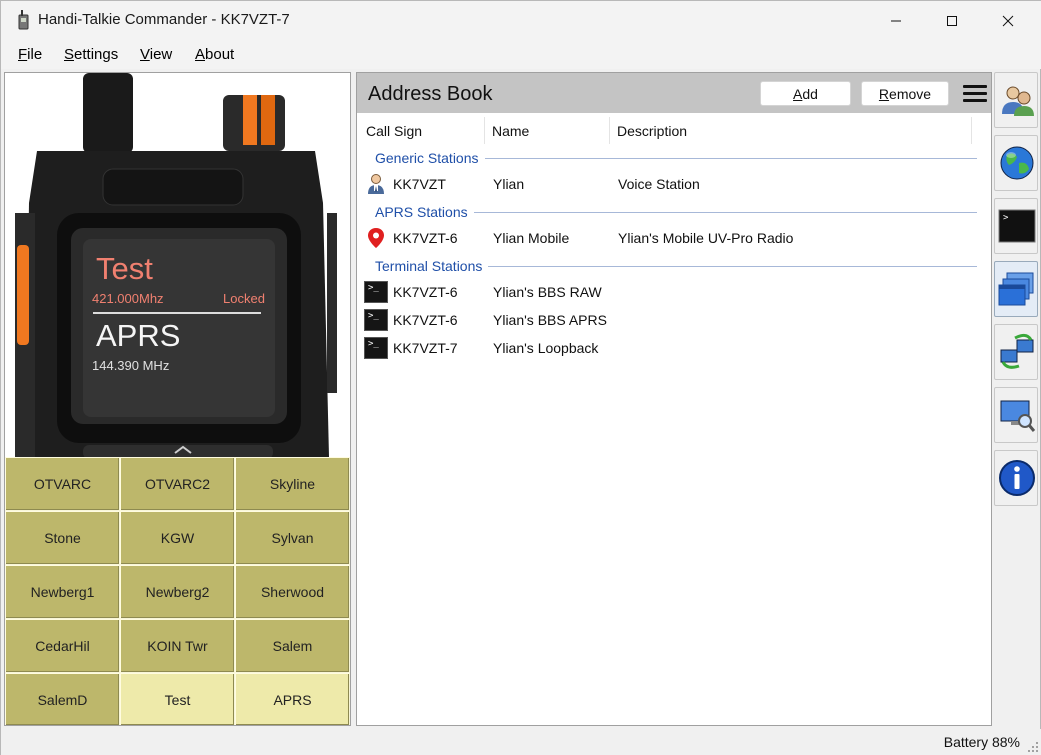 The height and width of the screenshot is (755, 1041). What do you see at coordinates (292, 484) in the screenshot?
I see `channel-button: Skyline` at bounding box center [292, 484].